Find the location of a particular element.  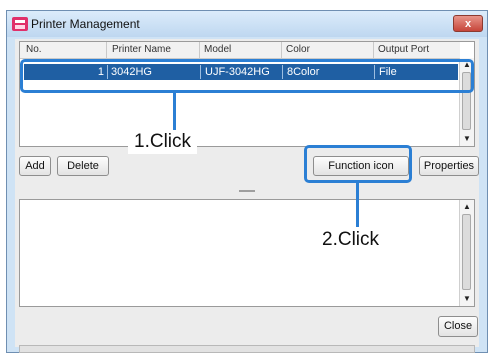

scrollbar-thumb is located at coordinates (466, 252).